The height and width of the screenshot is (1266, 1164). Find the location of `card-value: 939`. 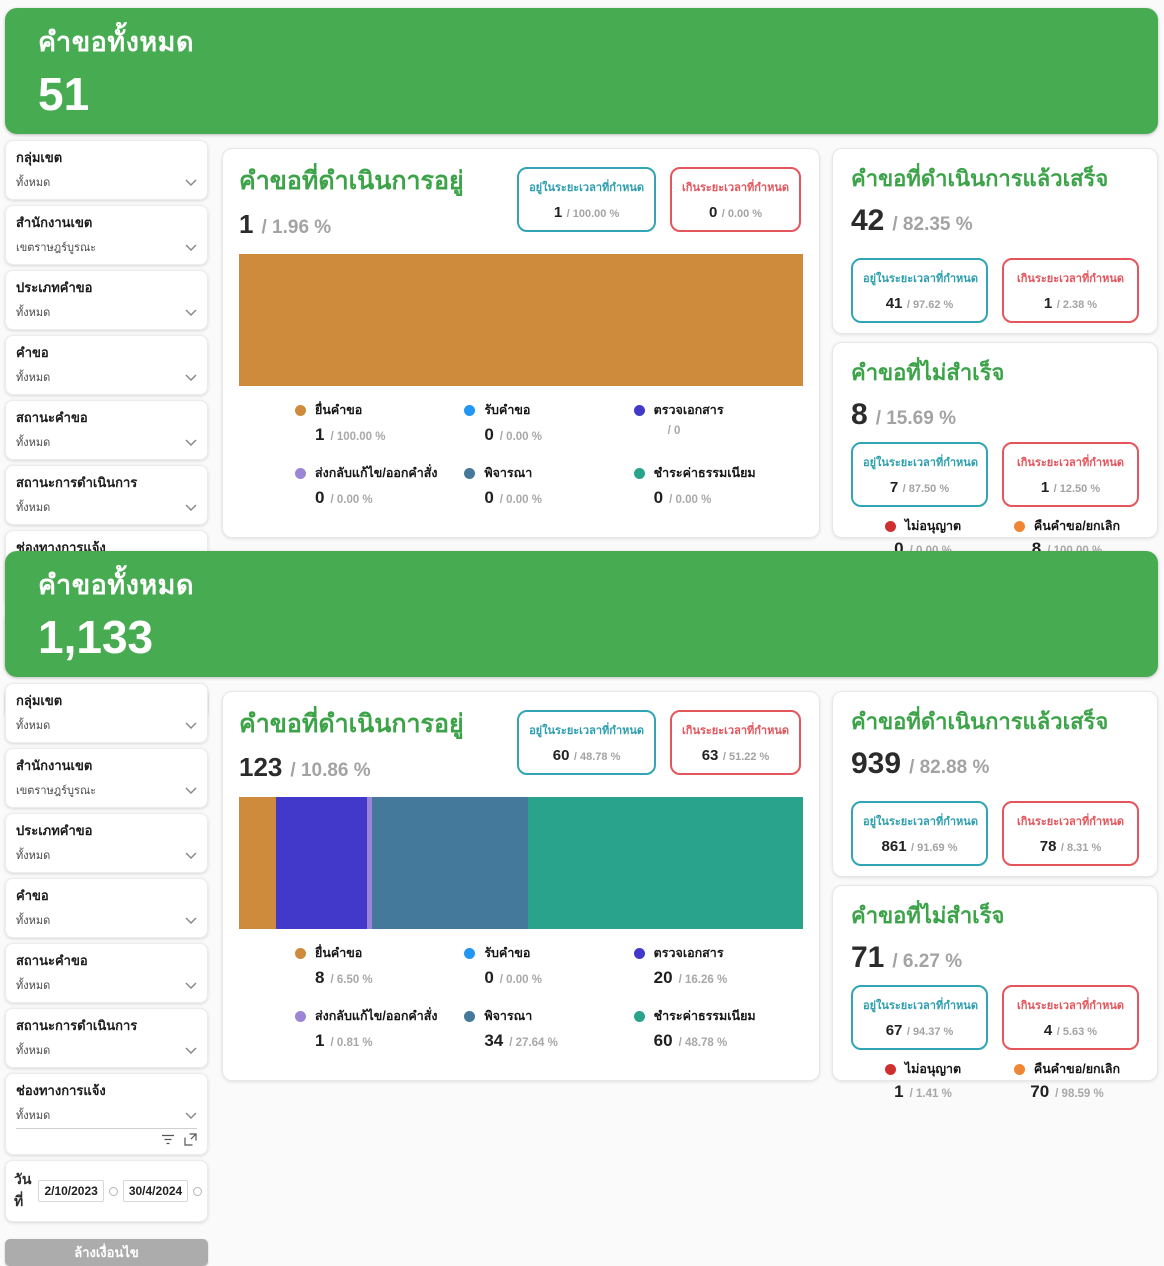

card-value: 939 is located at coordinates (876, 763).